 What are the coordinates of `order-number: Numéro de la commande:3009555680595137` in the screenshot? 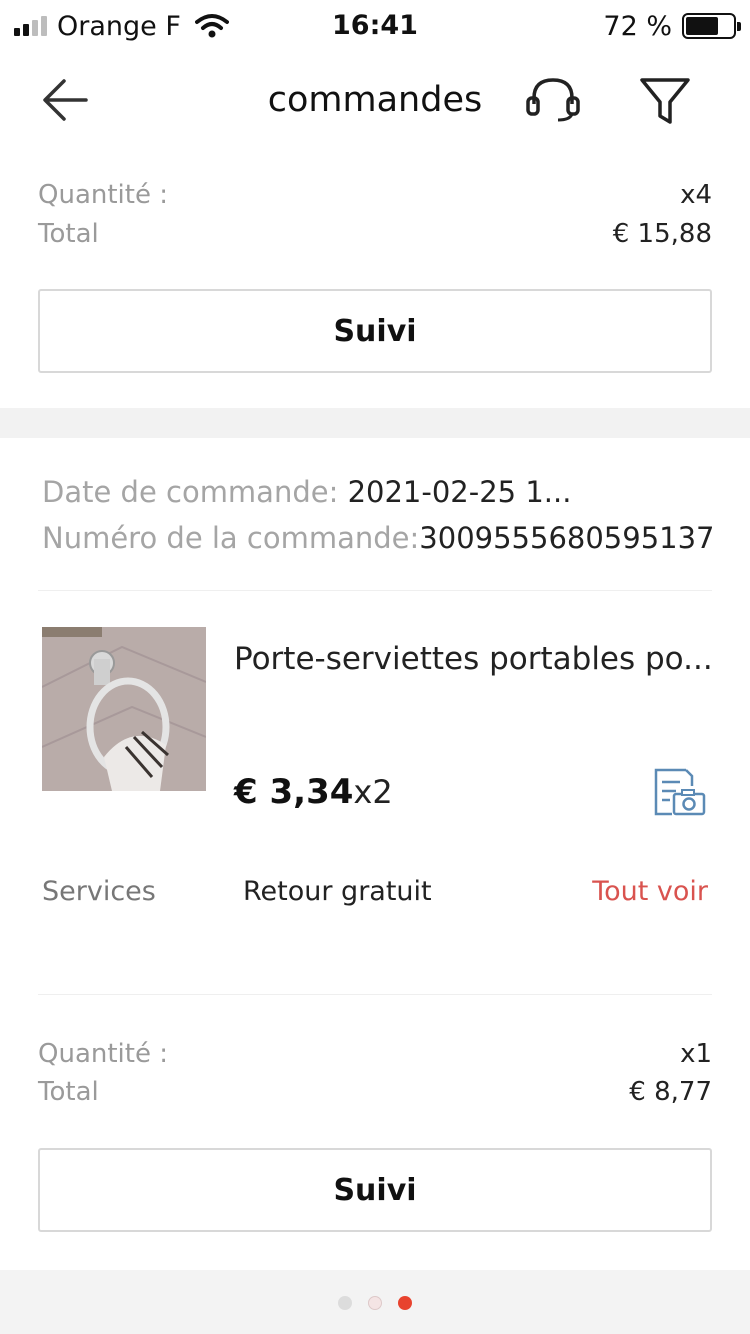 It's located at (378, 538).